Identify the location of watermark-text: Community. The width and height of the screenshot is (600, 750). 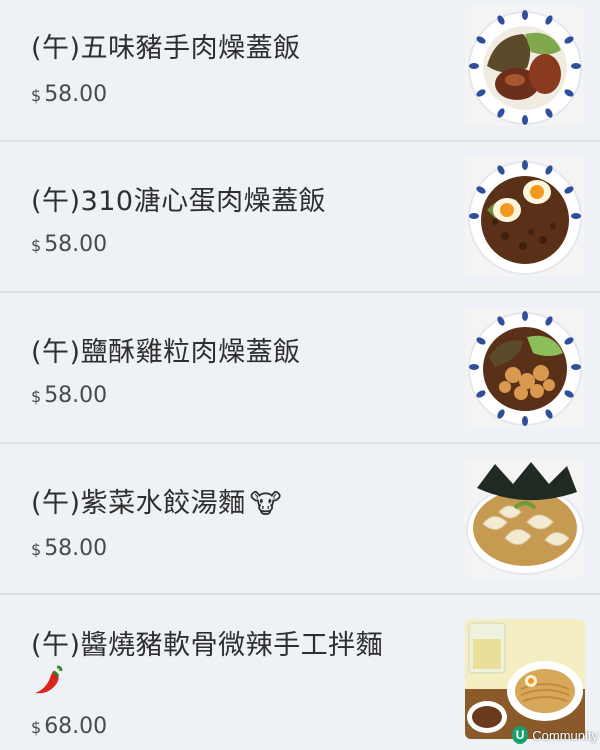
(565, 735).